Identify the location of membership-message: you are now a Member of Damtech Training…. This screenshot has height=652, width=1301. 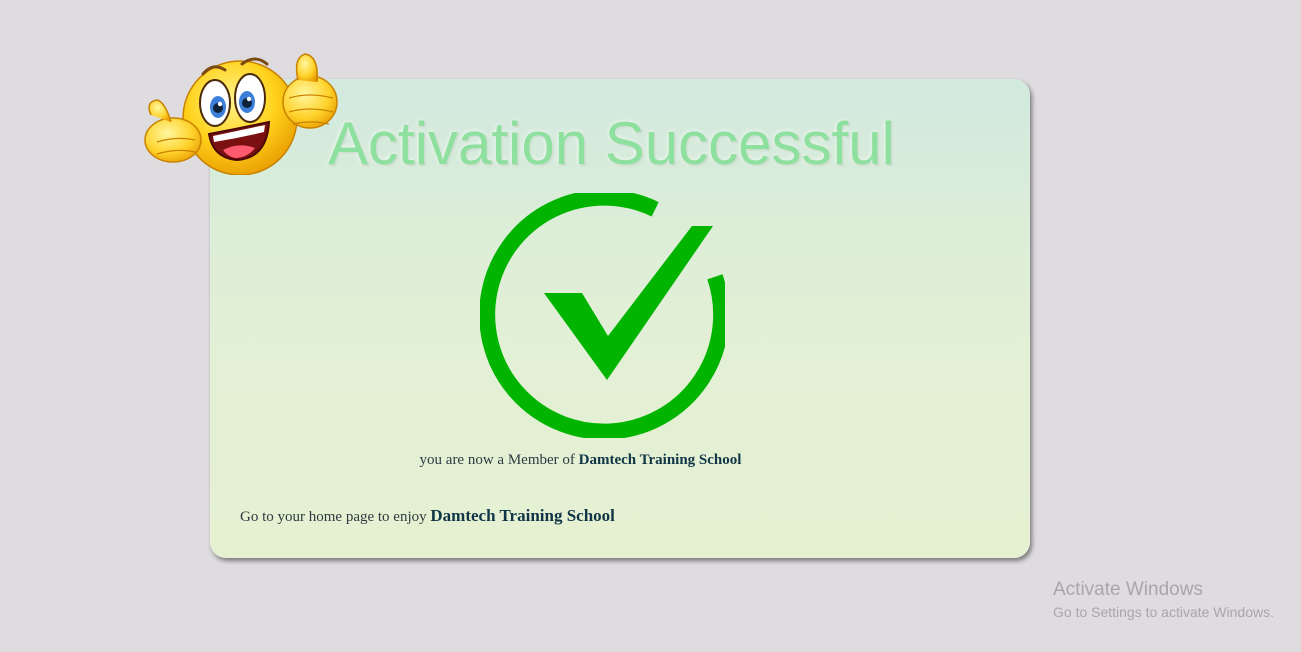
(580, 460).